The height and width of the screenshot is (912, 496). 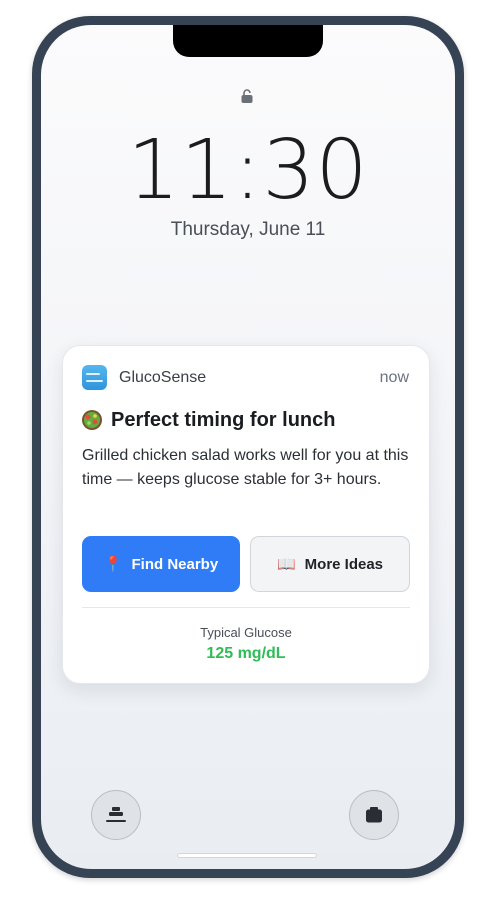 What do you see at coordinates (246, 653) in the screenshot?
I see `typical-glucose-value: 125 mg/dL` at bounding box center [246, 653].